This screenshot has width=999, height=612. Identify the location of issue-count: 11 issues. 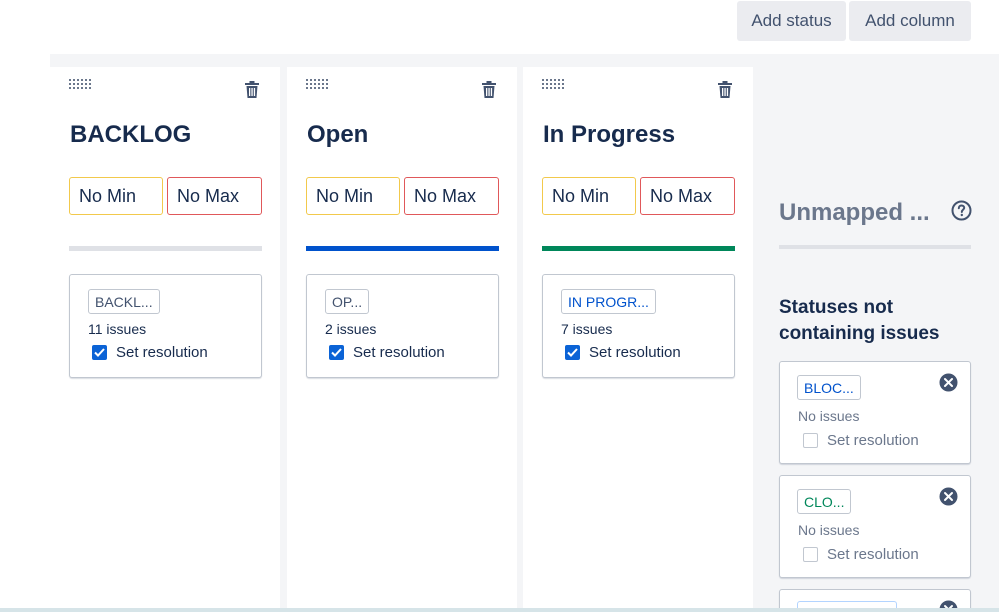
(117, 329).